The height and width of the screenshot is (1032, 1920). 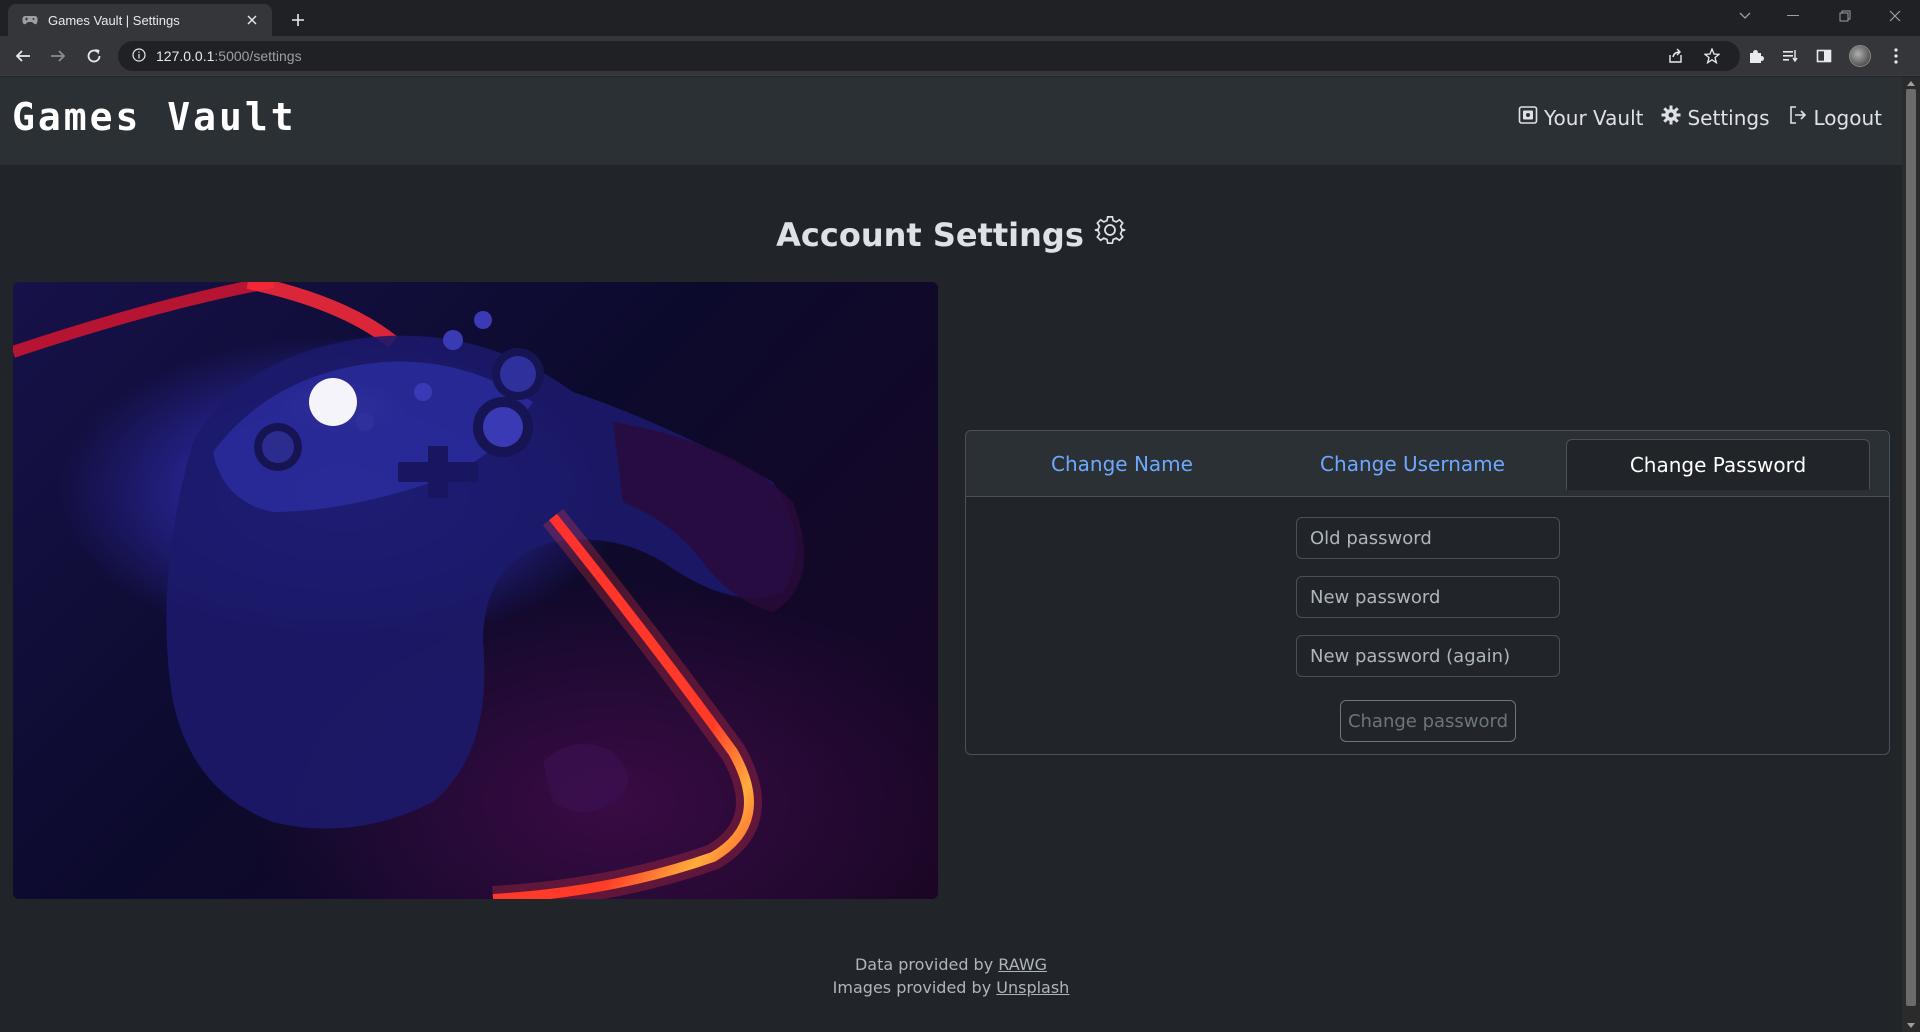 I want to click on minimize-icon, so click(x=1793, y=16).